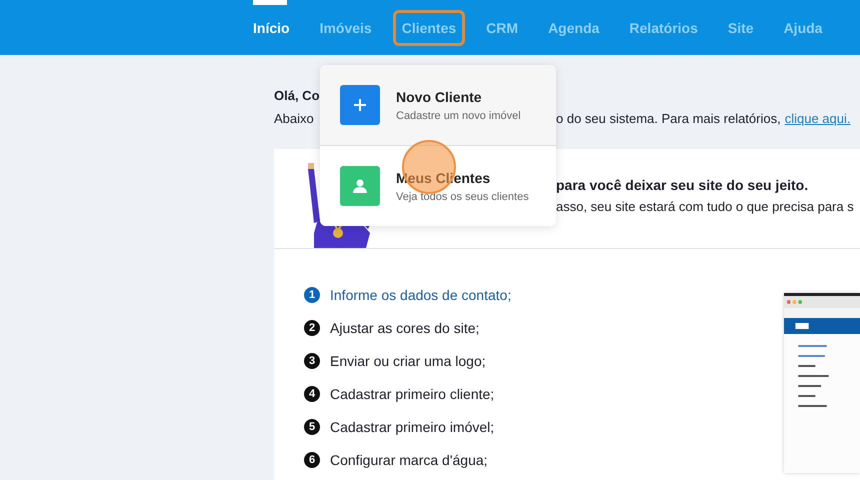  I want to click on nav-tab: Relatórios, so click(663, 28).